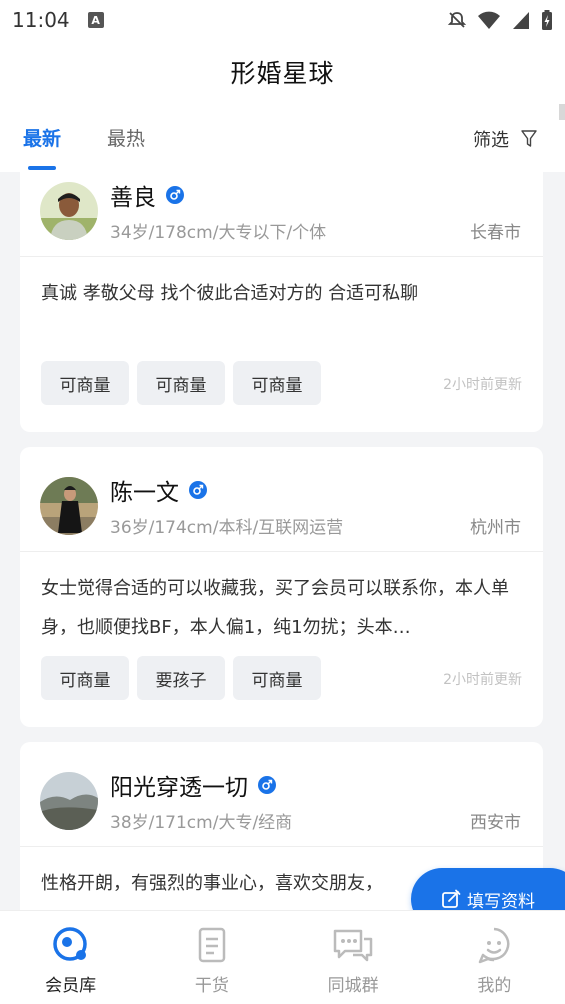 This screenshot has width=565, height=1004. I want to click on bottom-nav: 会员库 干货 同城群 我的, so click(282, 957).